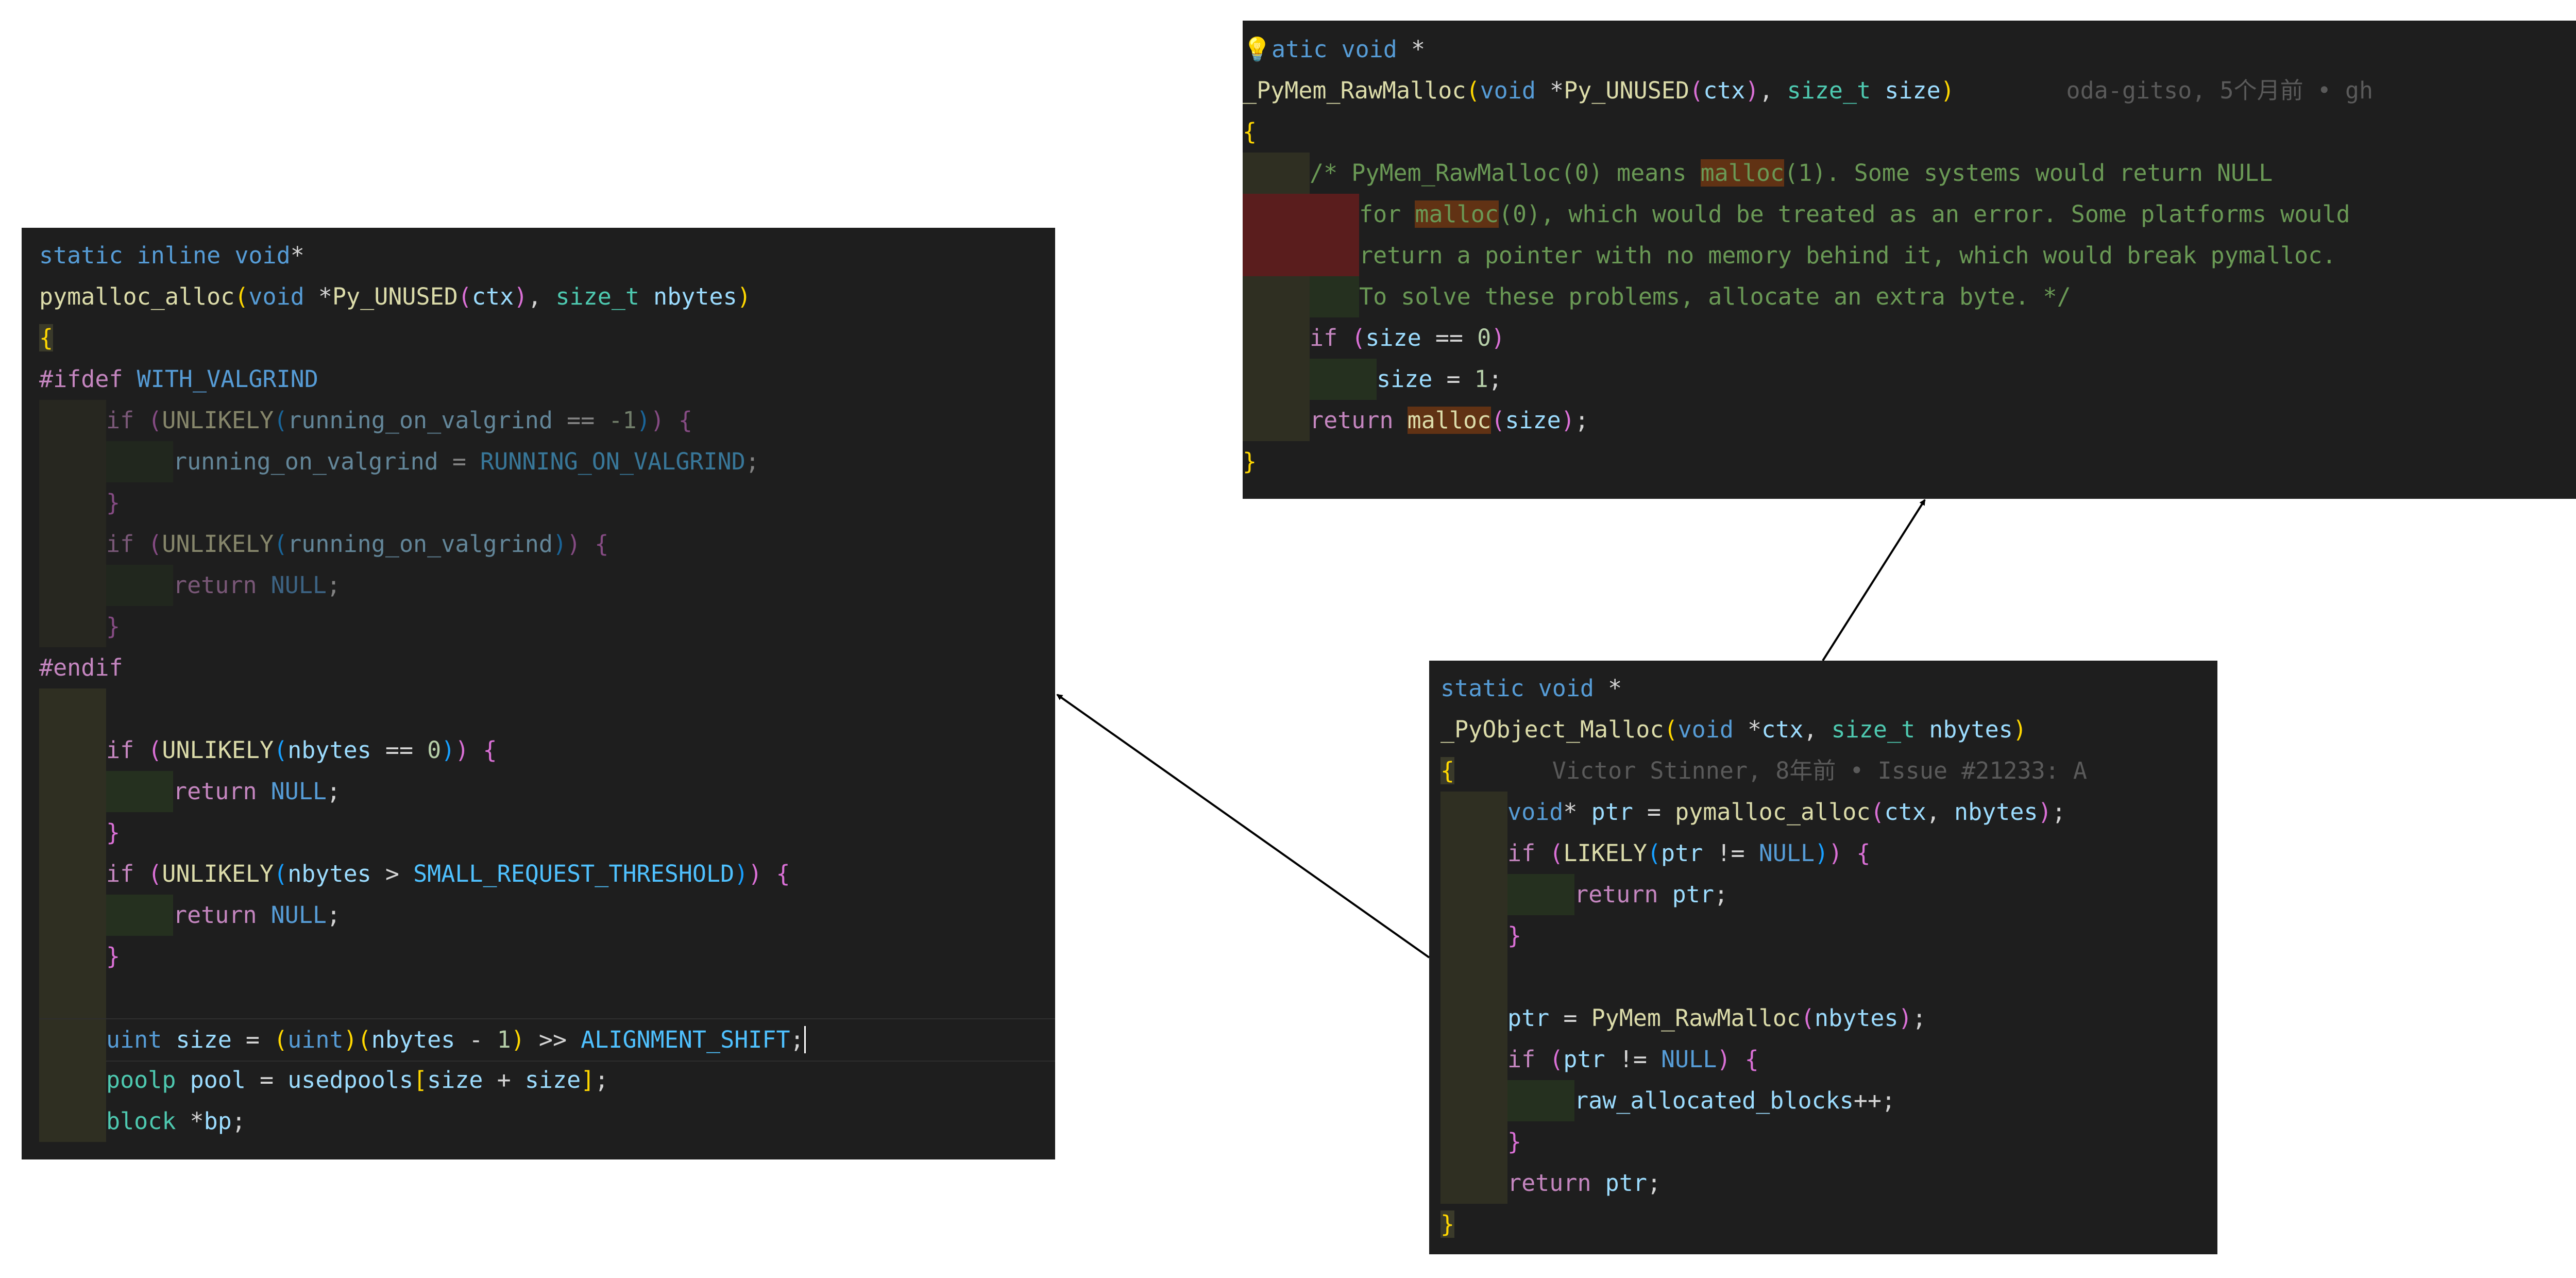 The width and height of the screenshot is (2576, 1278). I want to click on arrow-to-pymalloc-alloc, so click(1243, 826).